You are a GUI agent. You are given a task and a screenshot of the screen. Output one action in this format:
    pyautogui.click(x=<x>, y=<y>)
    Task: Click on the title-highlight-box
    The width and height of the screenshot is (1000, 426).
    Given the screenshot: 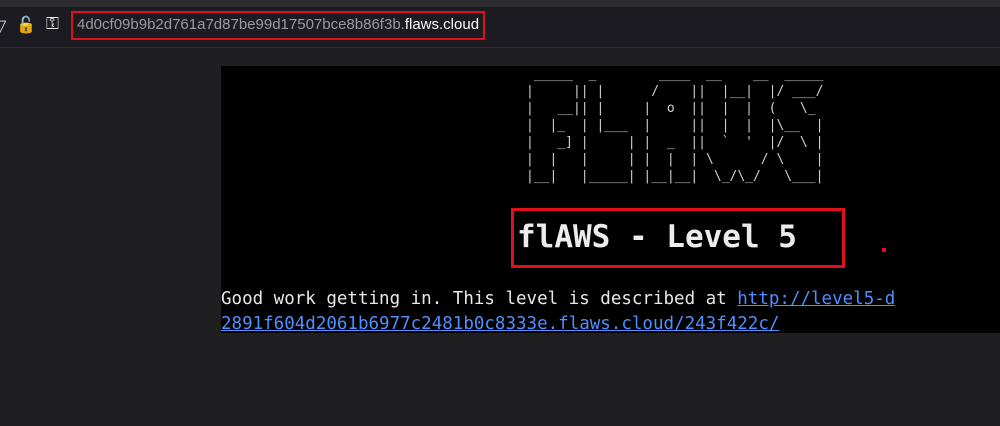 What is the action you would take?
    pyautogui.click(x=678, y=238)
    